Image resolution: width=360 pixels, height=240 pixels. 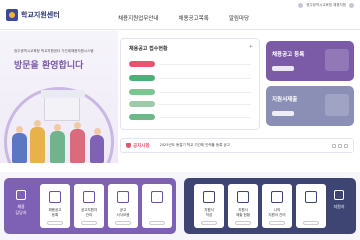 I want to click on recruiter-icon, so click(x=21, y=195).